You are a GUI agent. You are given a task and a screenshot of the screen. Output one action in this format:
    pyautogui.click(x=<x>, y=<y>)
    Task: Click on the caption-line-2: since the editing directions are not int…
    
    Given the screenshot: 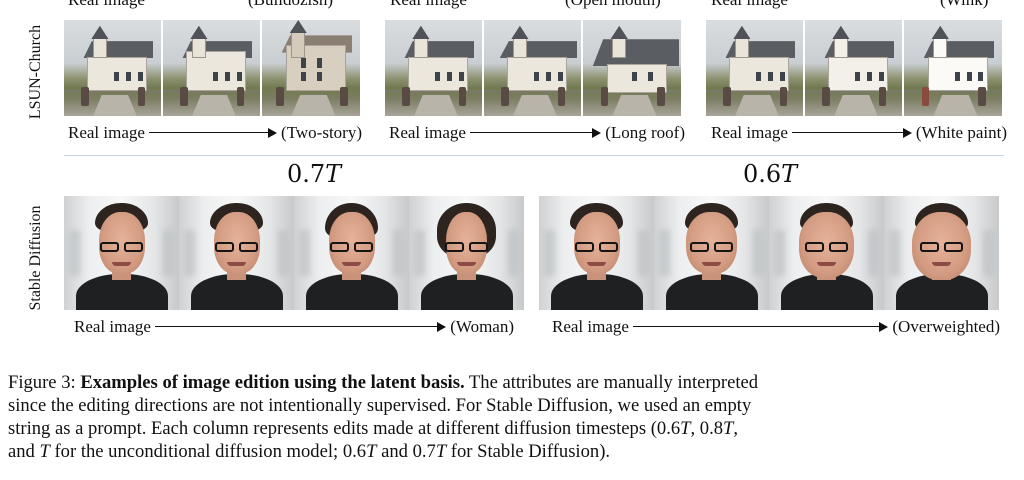 What is the action you would take?
    pyautogui.click(x=380, y=405)
    